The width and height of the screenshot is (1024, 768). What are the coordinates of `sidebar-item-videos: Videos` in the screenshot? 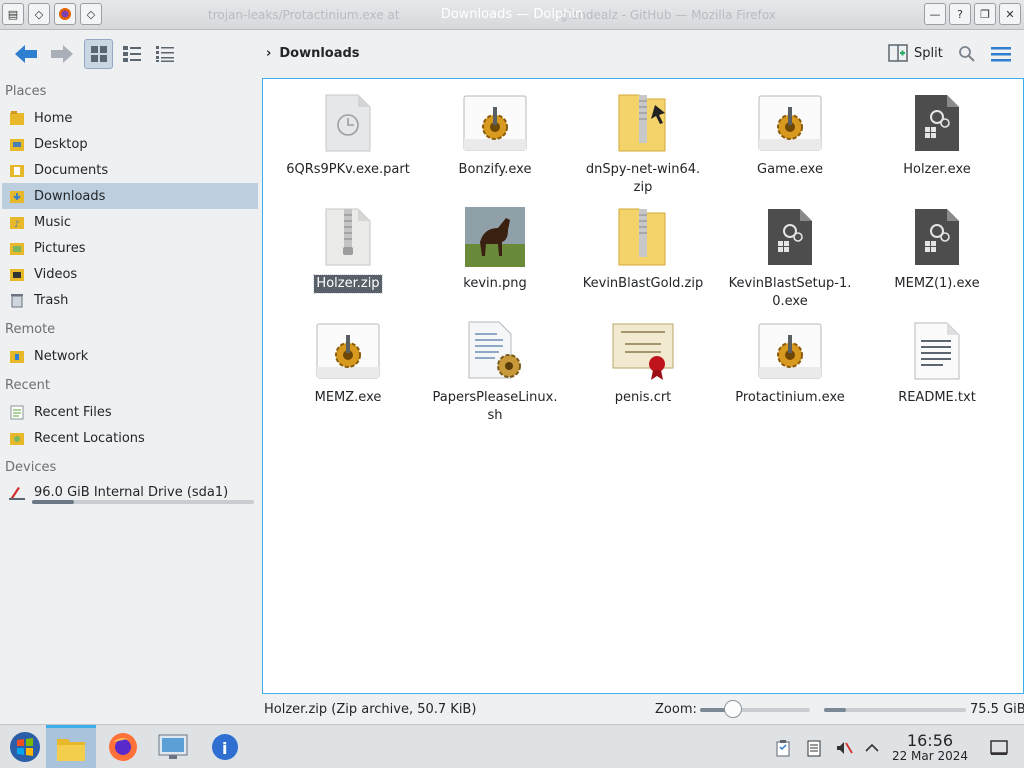 It's located at (130, 274).